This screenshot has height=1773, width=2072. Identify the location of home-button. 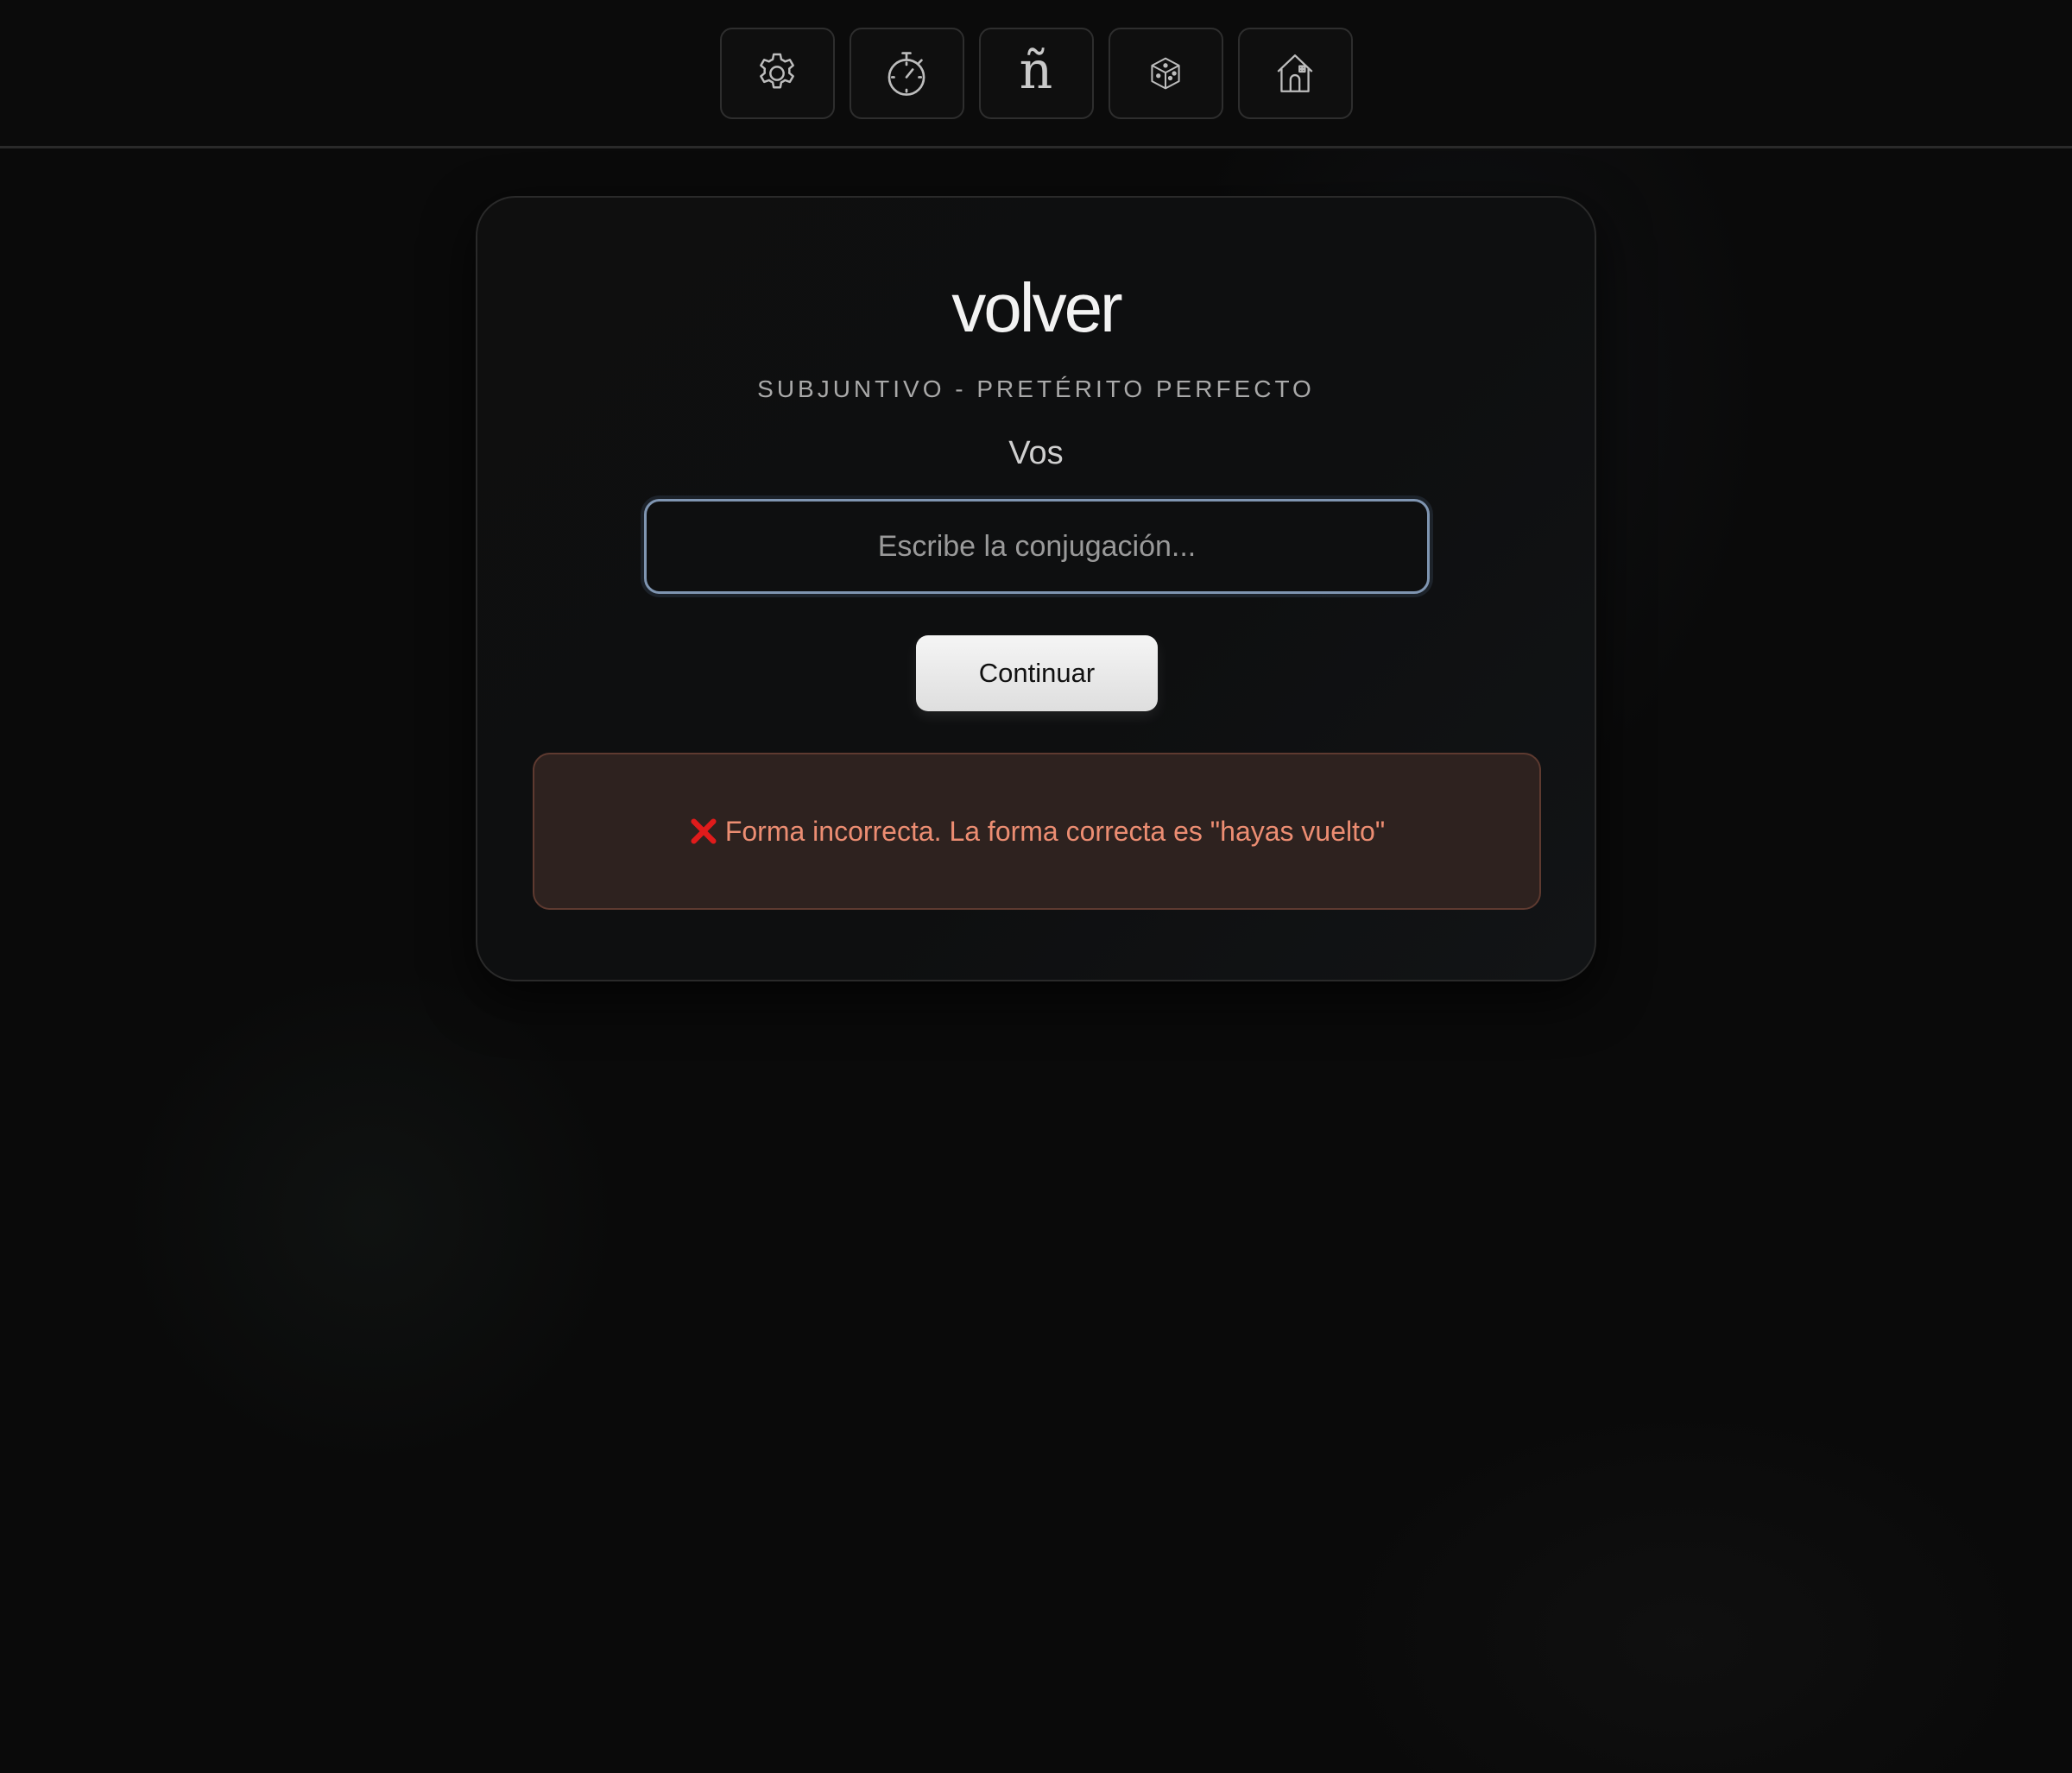
(1295, 73).